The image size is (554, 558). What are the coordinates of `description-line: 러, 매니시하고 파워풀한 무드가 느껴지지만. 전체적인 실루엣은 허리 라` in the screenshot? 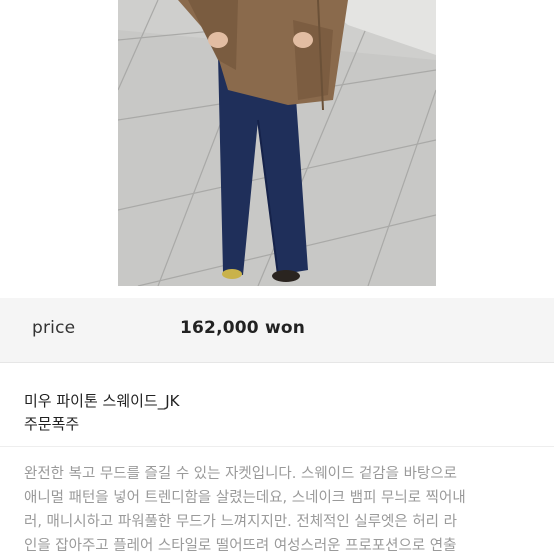 It's located at (240, 522).